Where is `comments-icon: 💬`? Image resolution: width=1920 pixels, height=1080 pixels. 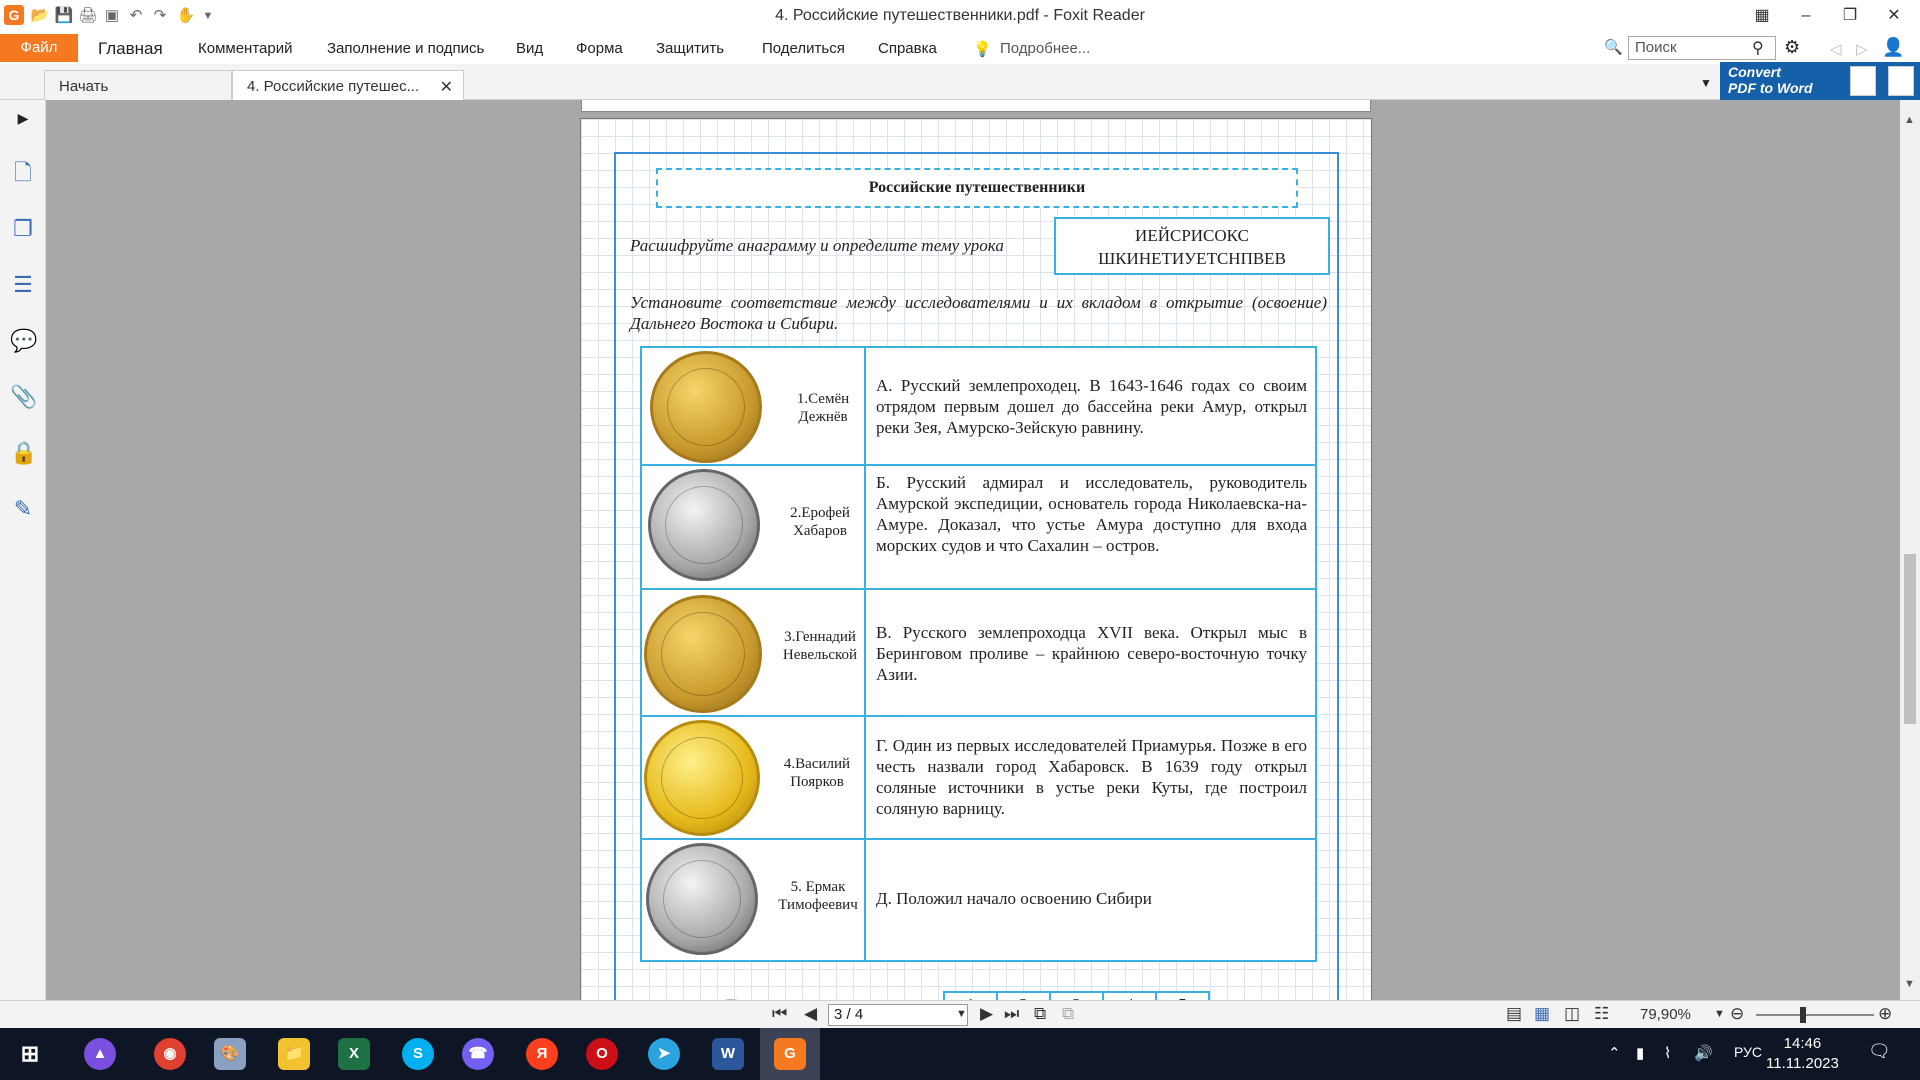
comments-icon: 💬 is located at coordinates (23, 341).